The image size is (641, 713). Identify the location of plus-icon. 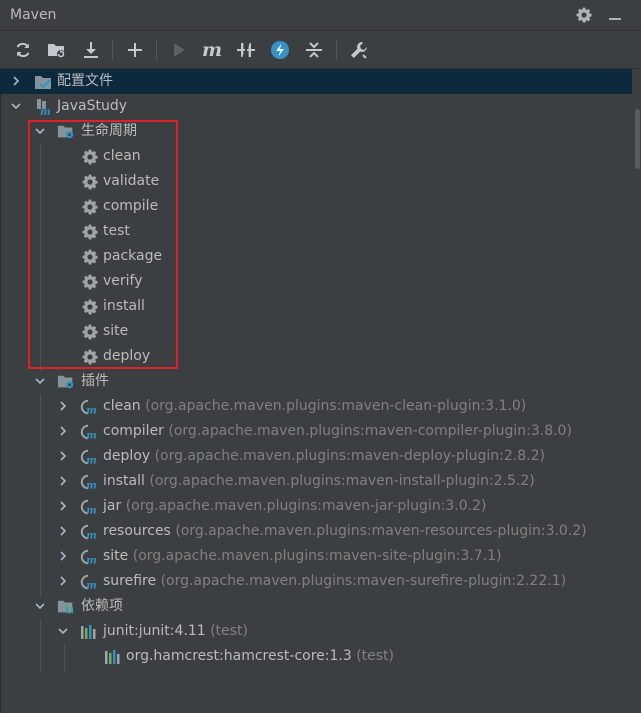
(135, 50).